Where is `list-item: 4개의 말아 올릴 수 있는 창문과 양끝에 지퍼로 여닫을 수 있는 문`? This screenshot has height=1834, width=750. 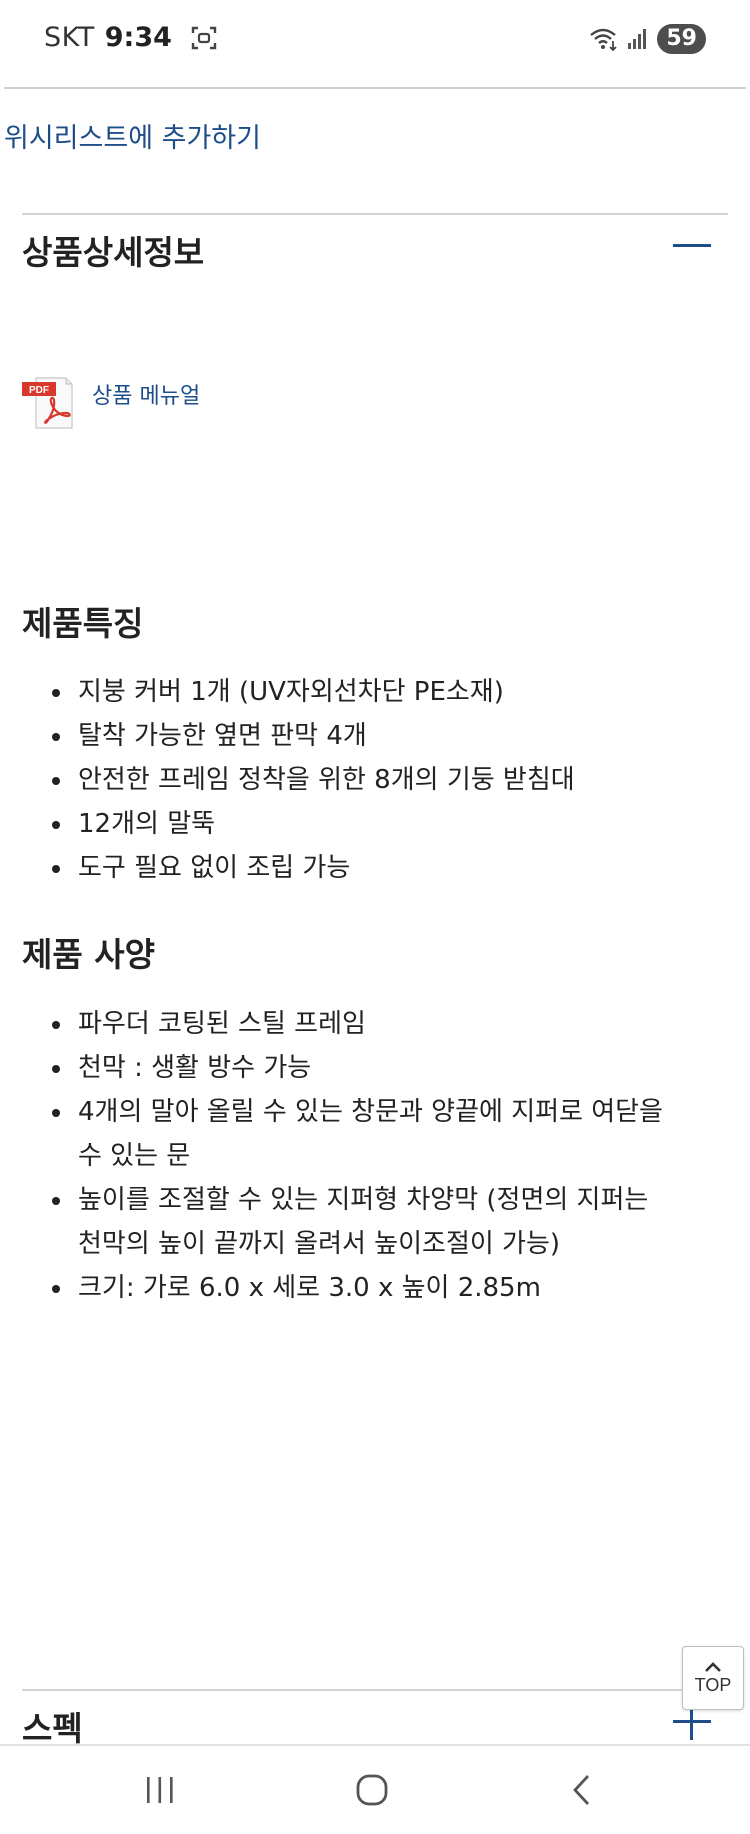 list-item: 4개의 말아 올릴 수 있는 창문과 양끝에 지퍼로 여닫을 수 있는 문 is located at coordinates (356, 1134).